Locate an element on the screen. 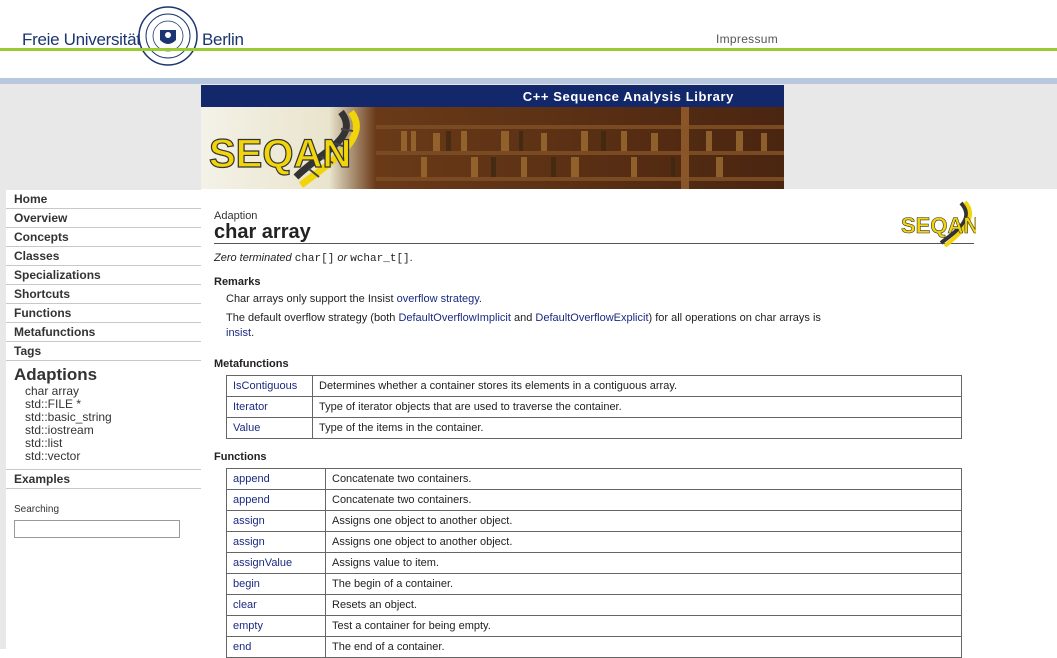 This screenshot has width=1057, height=658. default-overflow-explicit-link: DefaultOverflowExplicit is located at coordinates (591, 318).